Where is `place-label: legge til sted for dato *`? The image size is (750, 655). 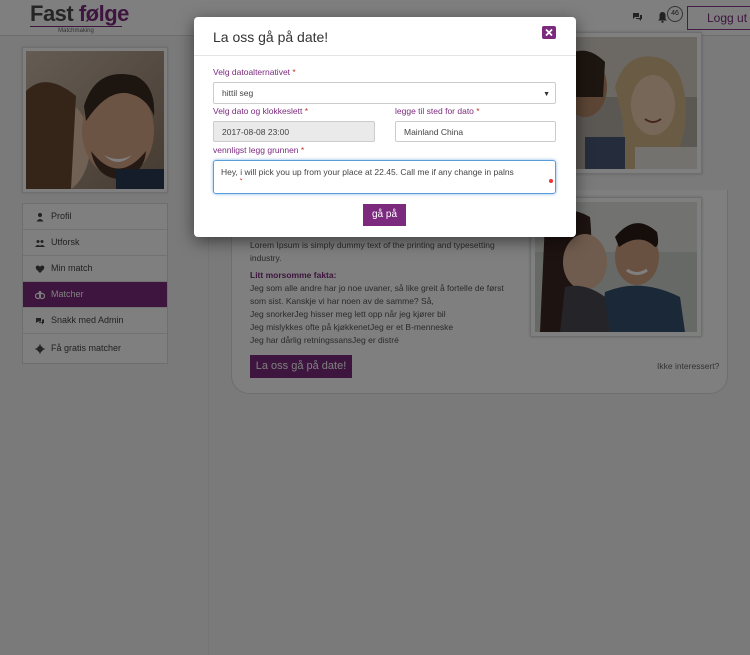
place-label: legge til sted for dato * is located at coordinates (437, 111).